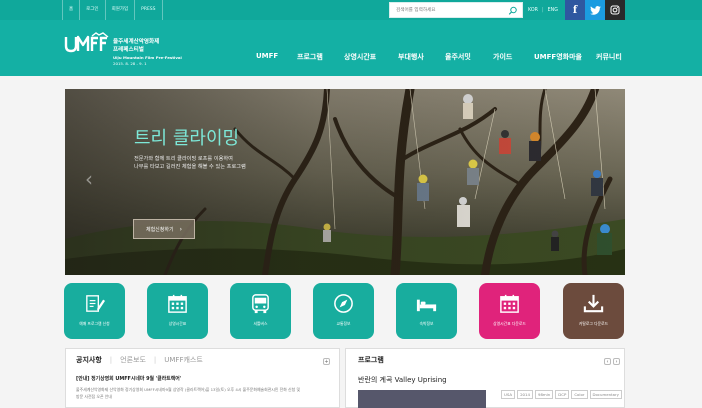 The image size is (702, 408). Describe the element at coordinates (426, 305) in the screenshot. I see `bed-icon` at that location.